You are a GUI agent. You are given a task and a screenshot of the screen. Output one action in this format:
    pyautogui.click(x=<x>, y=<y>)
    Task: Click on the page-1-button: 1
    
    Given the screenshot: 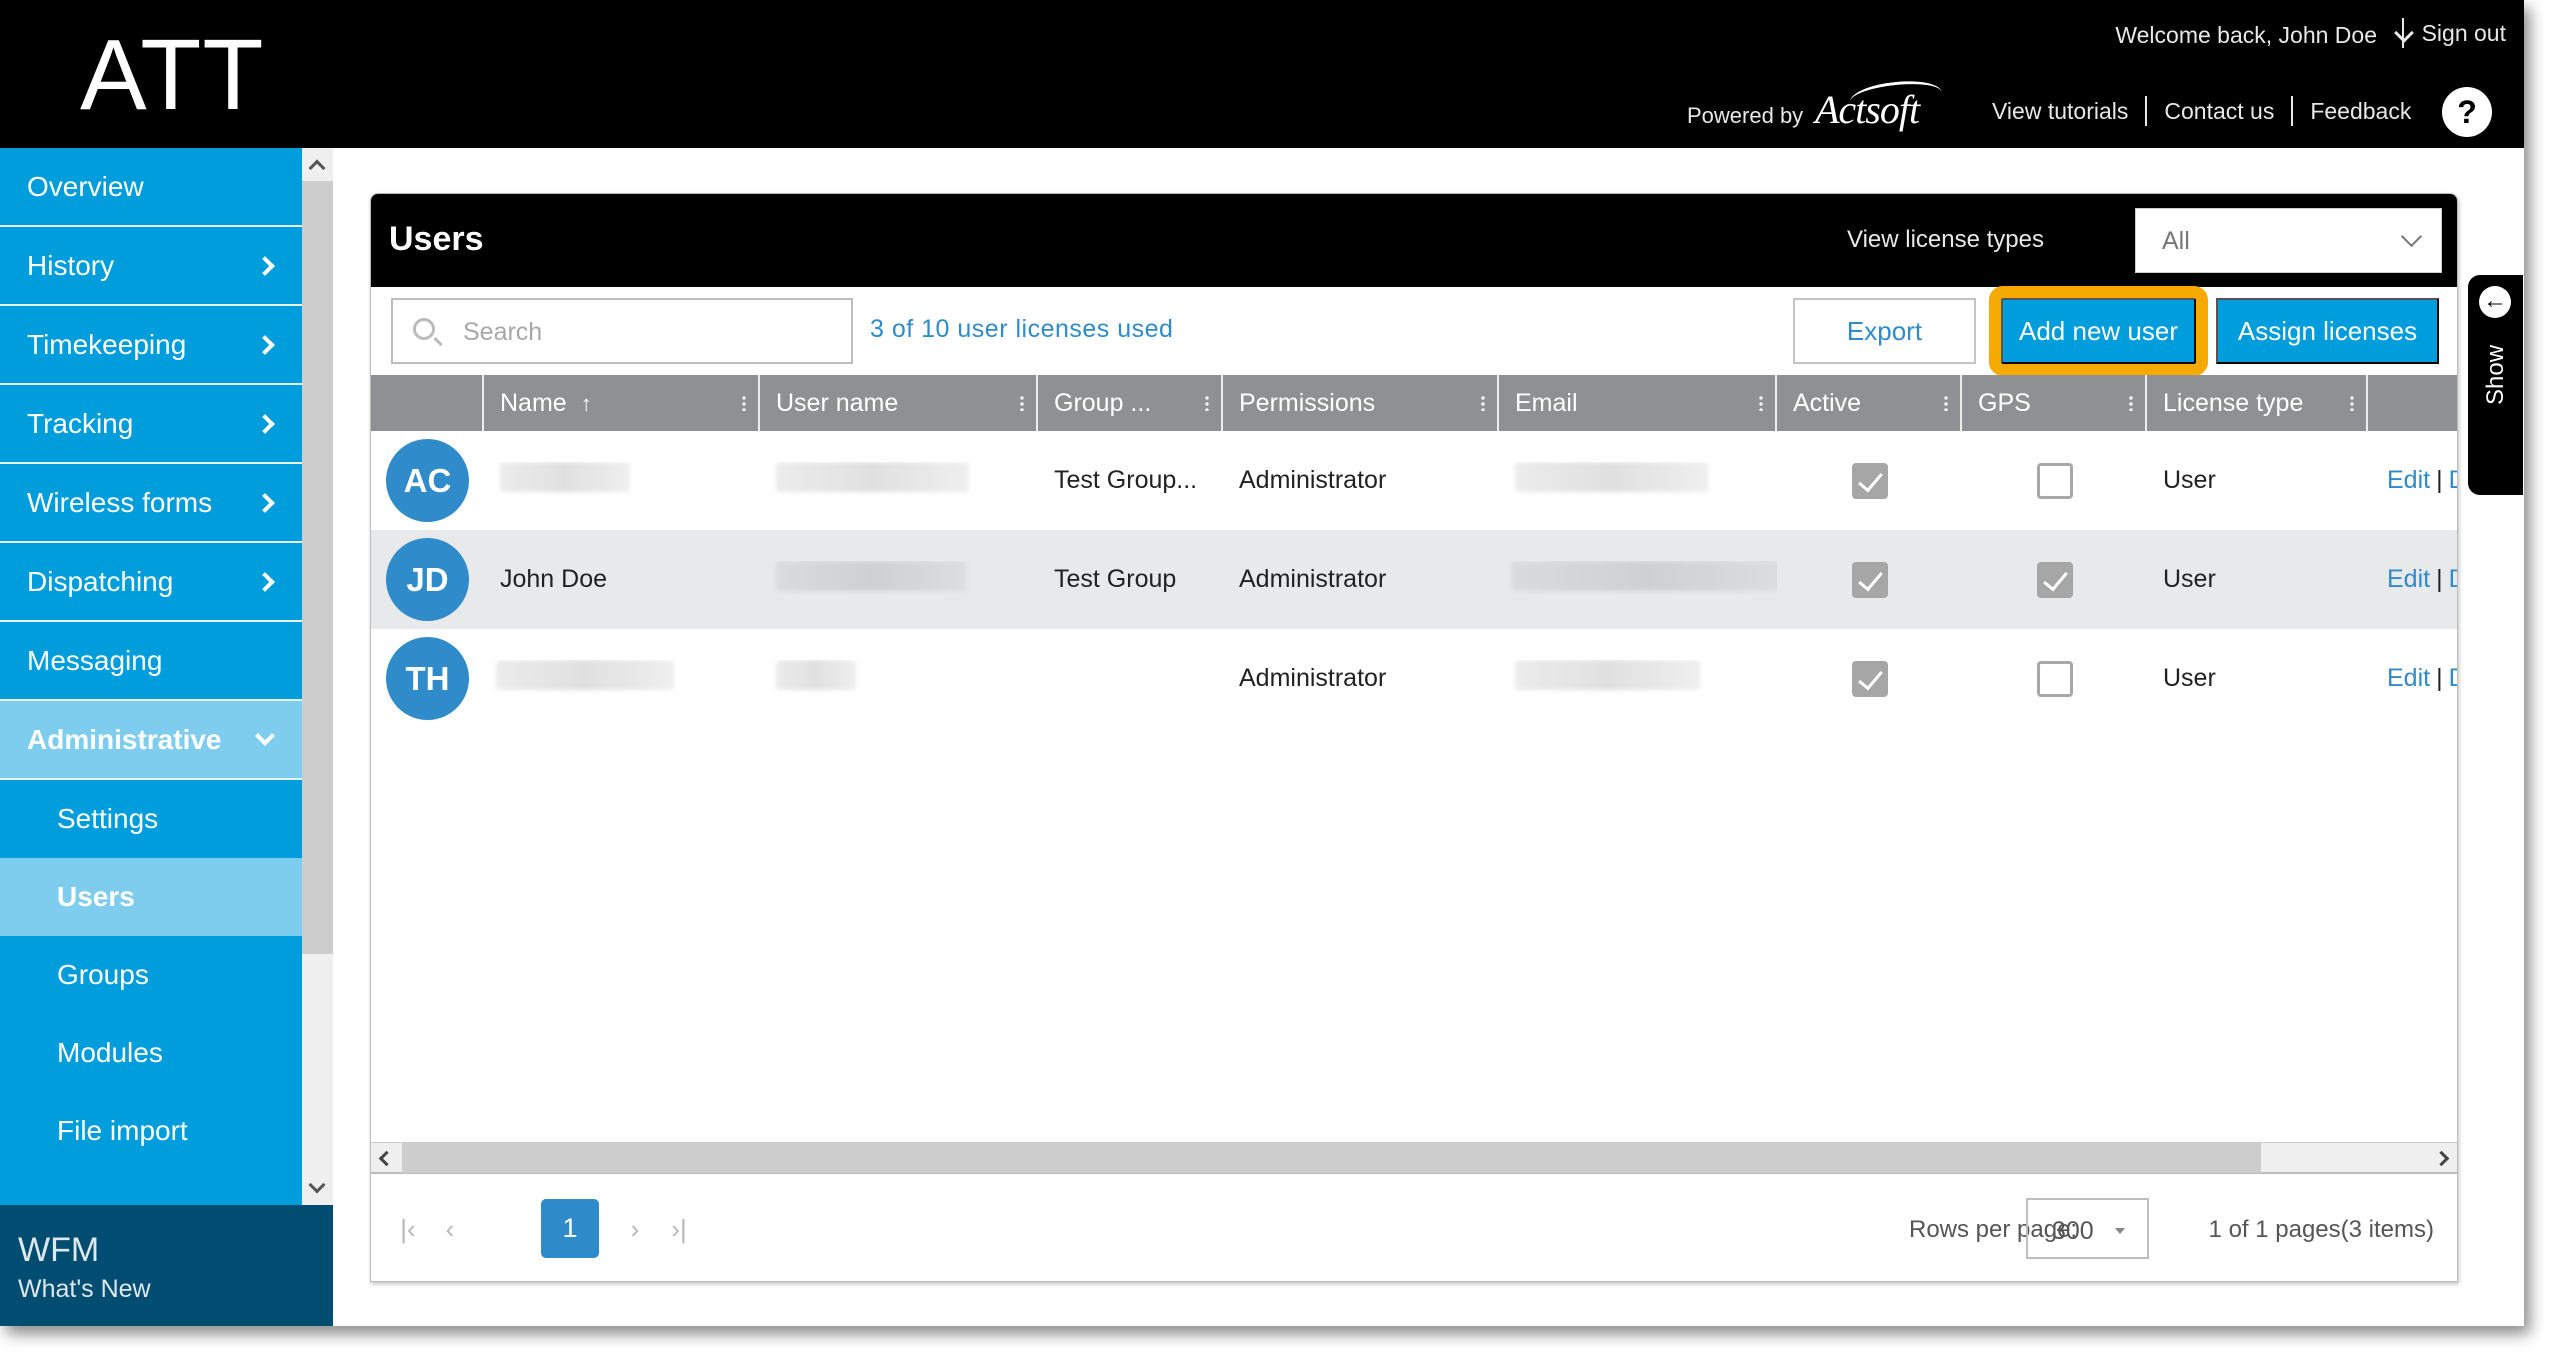 What is the action you would take?
    pyautogui.click(x=570, y=1228)
    